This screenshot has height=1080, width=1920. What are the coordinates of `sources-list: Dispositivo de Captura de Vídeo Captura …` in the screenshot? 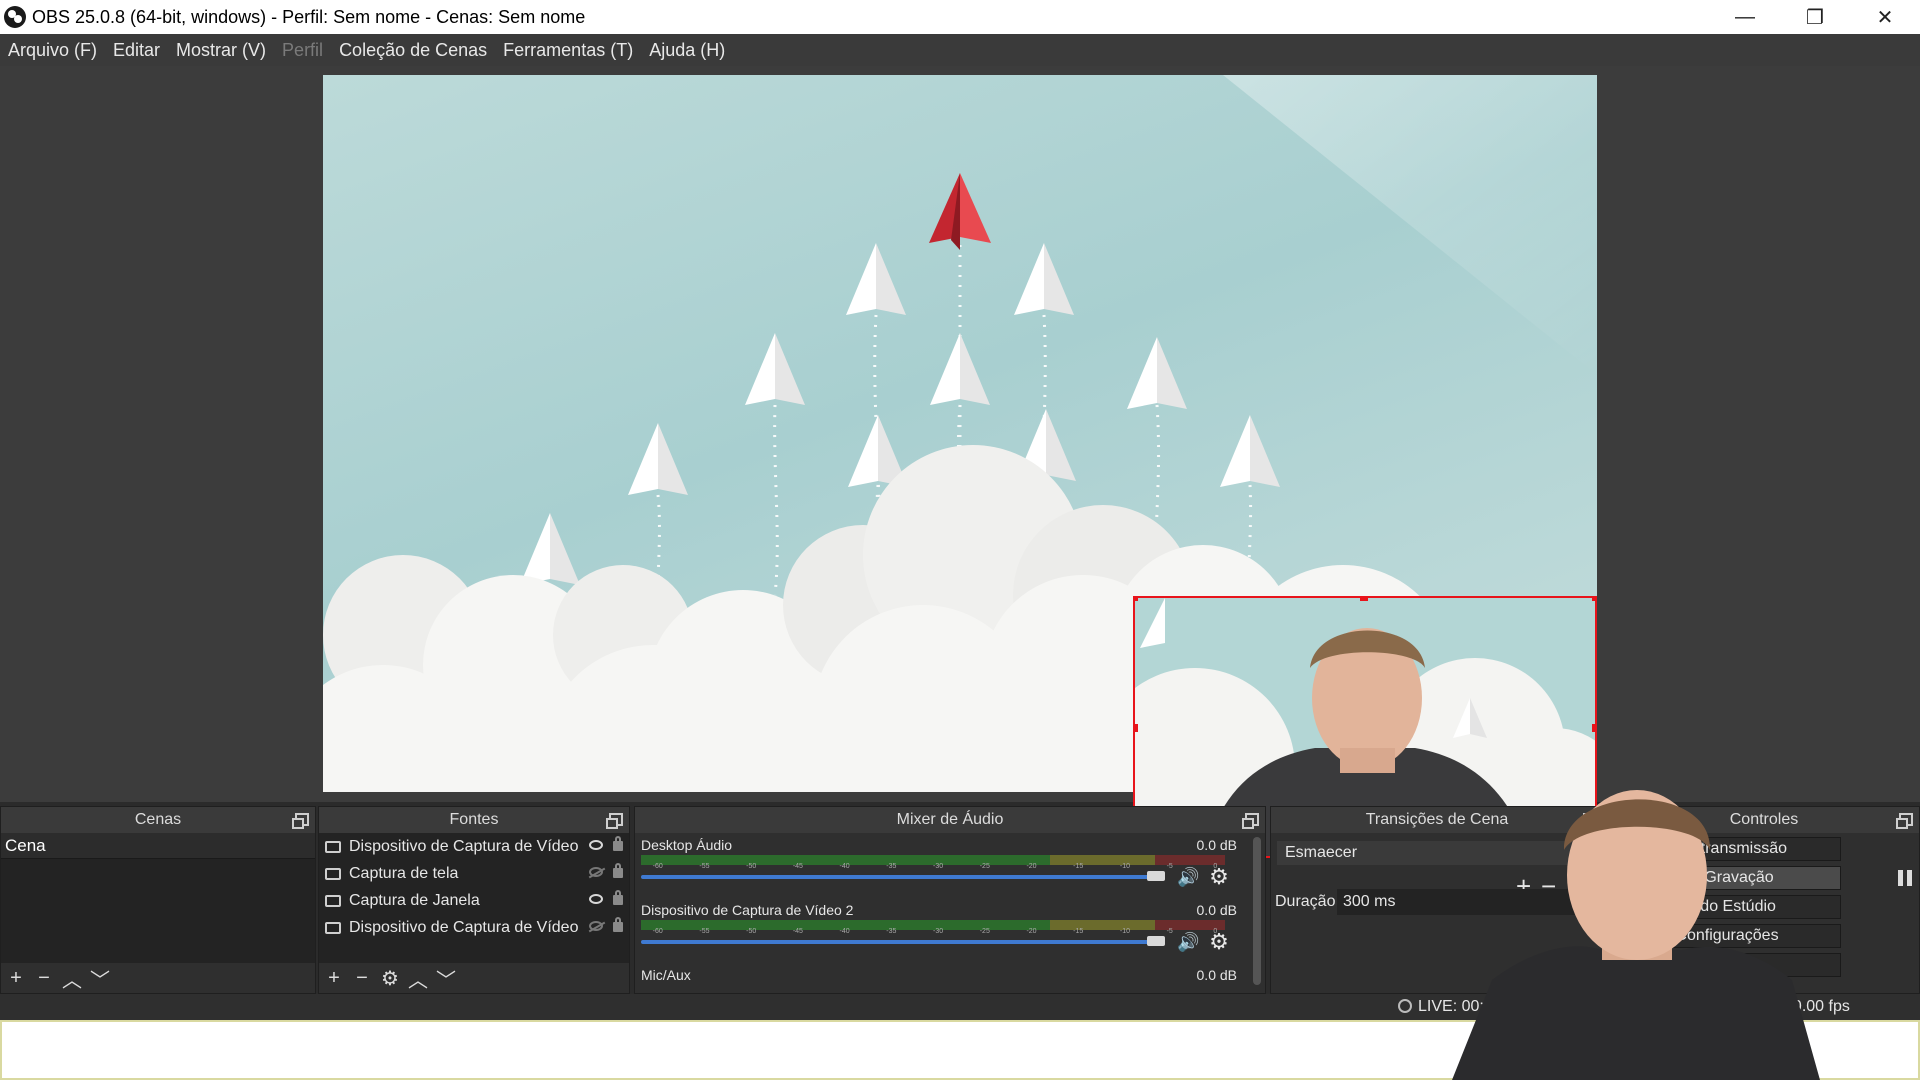 It's located at (474, 898).